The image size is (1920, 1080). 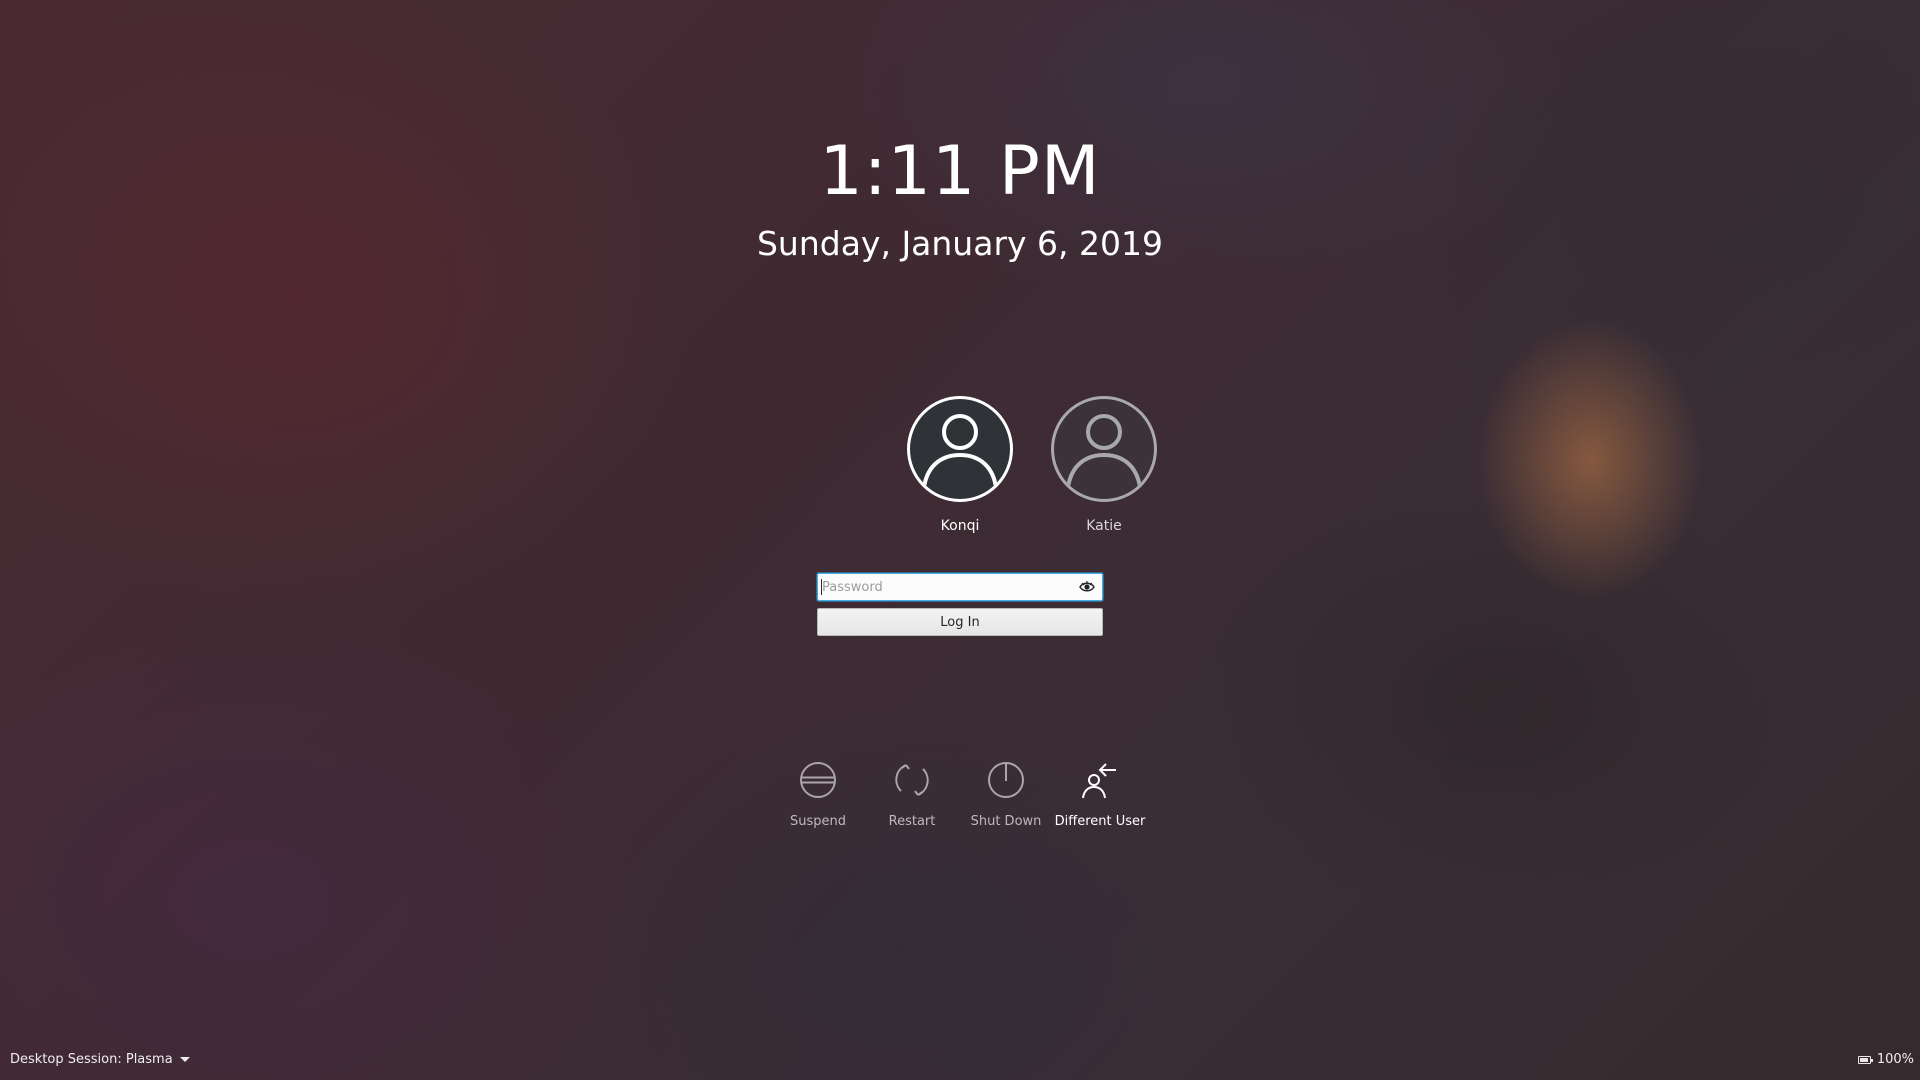 What do you see at coordinates (1006, 821) in the screenshot?
I see `shutdown-label: Shut Down` at bounding box center [1006, 821].